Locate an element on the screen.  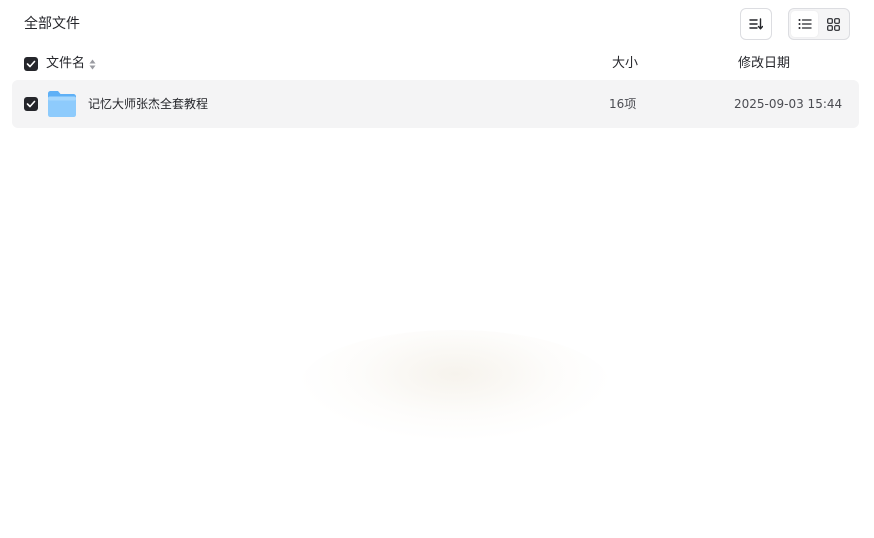
list-view-icon is located at coordinates (805, 24).